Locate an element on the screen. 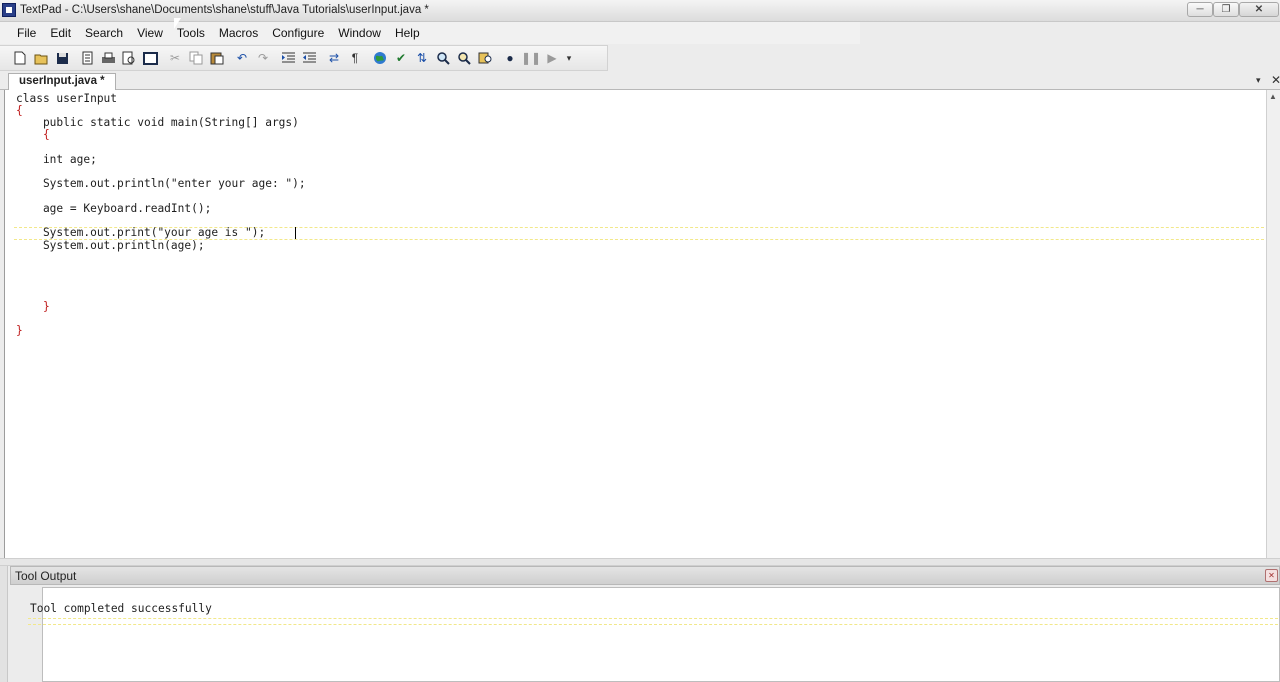  mouse-pointer-icon is located at coordinates (177, 23).